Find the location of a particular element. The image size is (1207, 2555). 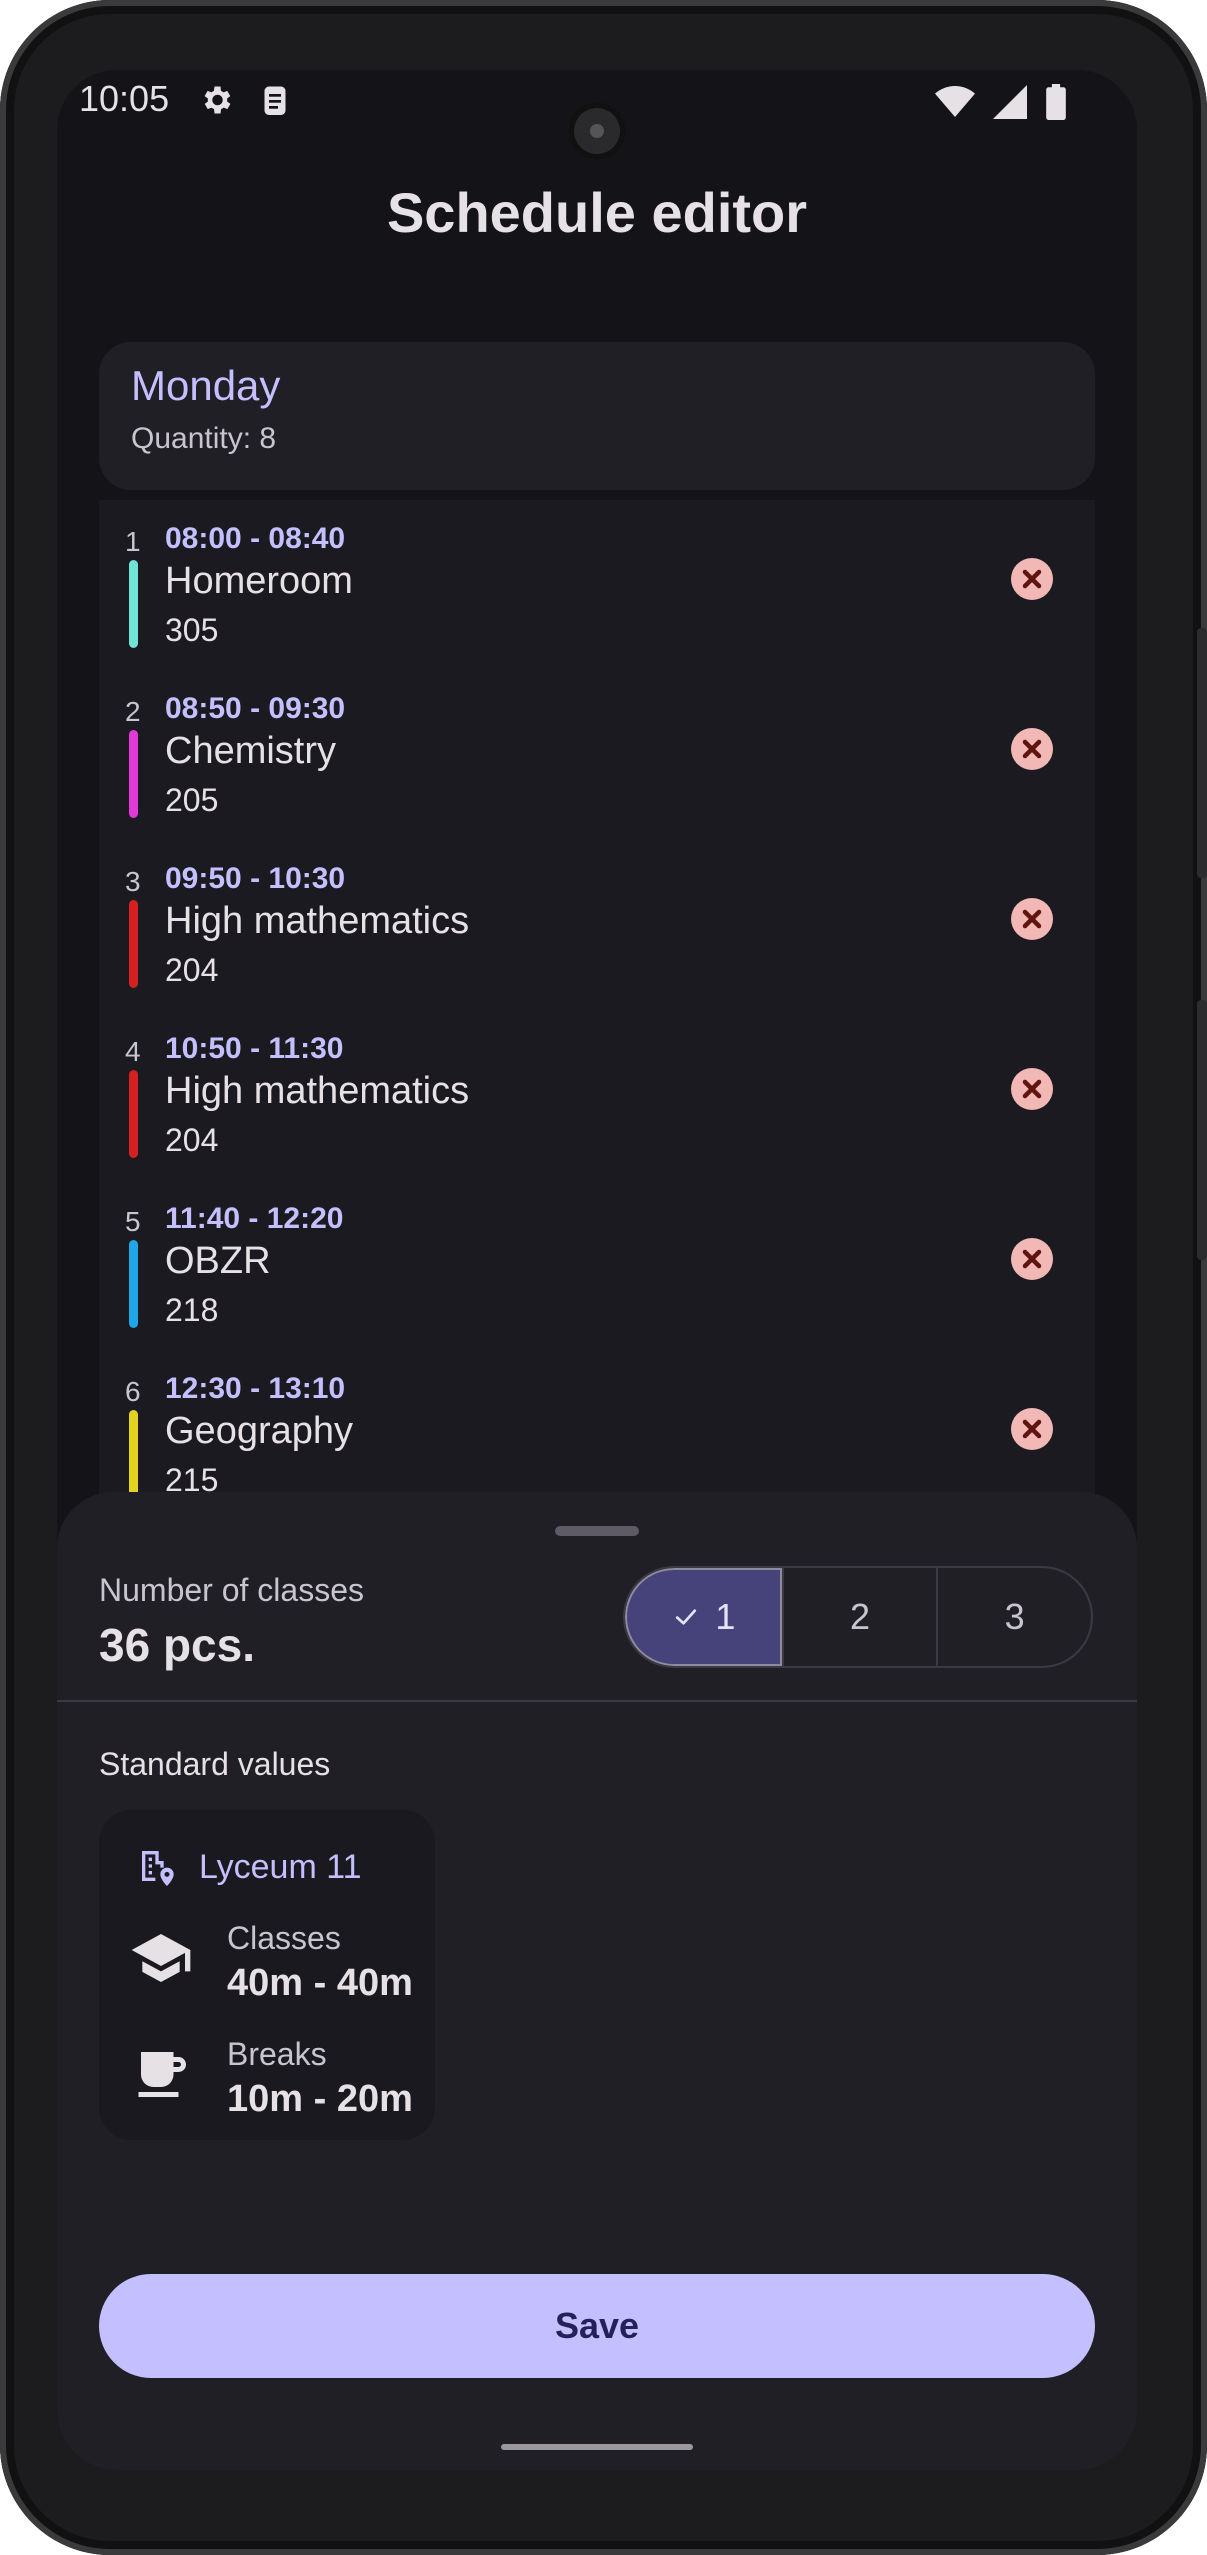

classes-count-label: Number of classes is located at coordinates (231, 1590).